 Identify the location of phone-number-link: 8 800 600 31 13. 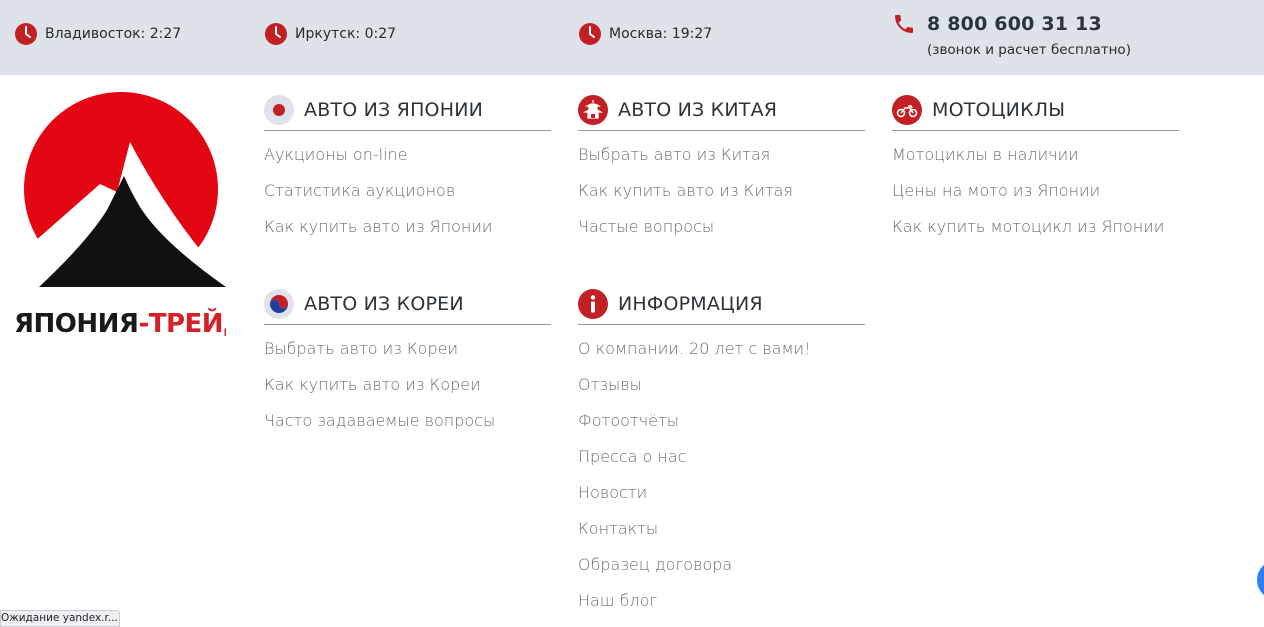
(1014, 24).